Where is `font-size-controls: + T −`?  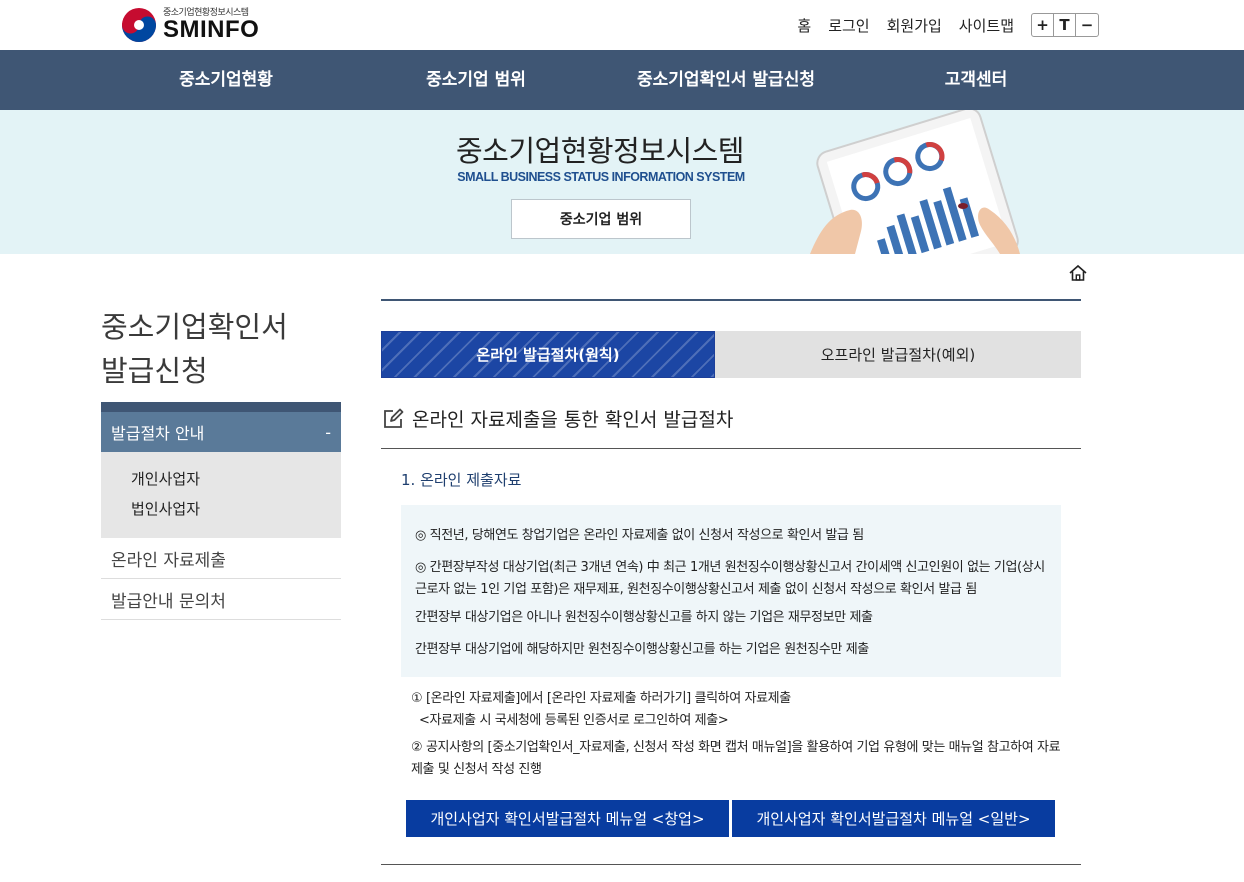 font-size-controls: + T − is located at coordinates (1065, 25).